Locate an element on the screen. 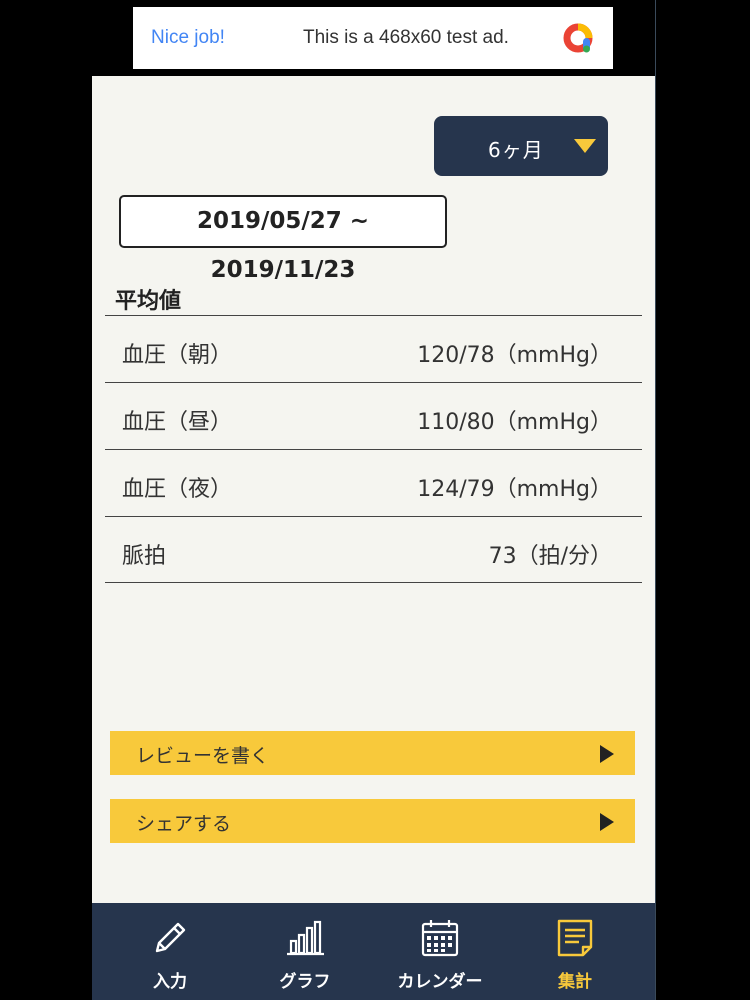  average-row-bp-morning: 血圧（朝） 120/78（mmHg） is located at coordinates (373, 348).